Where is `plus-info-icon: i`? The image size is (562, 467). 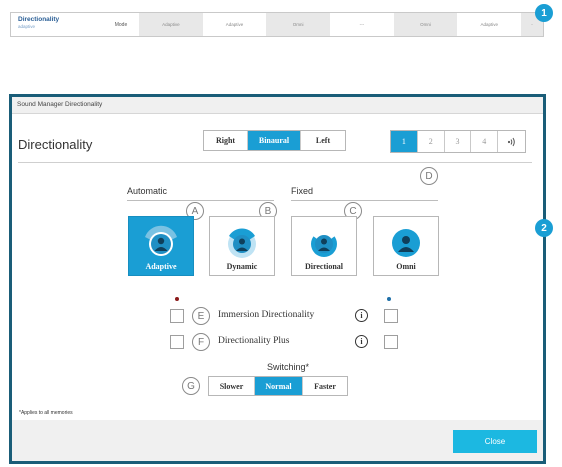
plus-info-icon: i is located at coordinates (361, 341).